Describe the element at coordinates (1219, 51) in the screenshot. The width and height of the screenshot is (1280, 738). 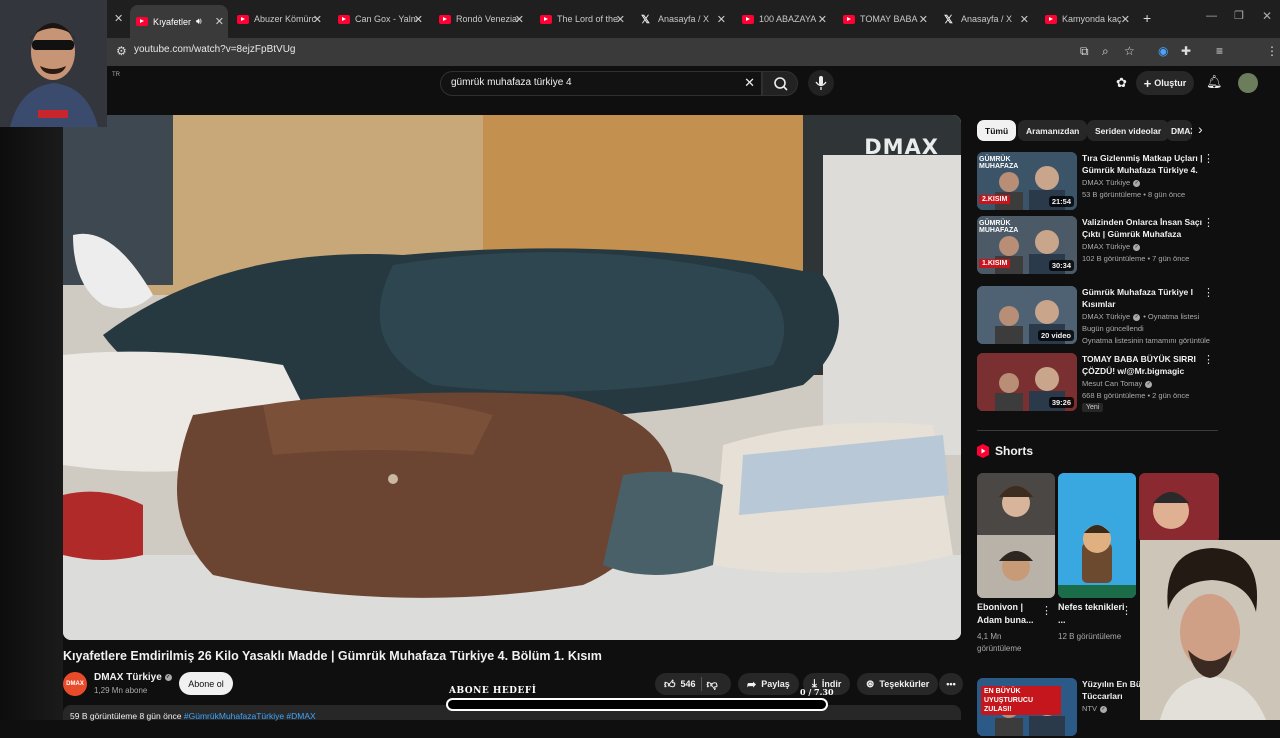
I see `media-queue-icon: ≡` at that location.